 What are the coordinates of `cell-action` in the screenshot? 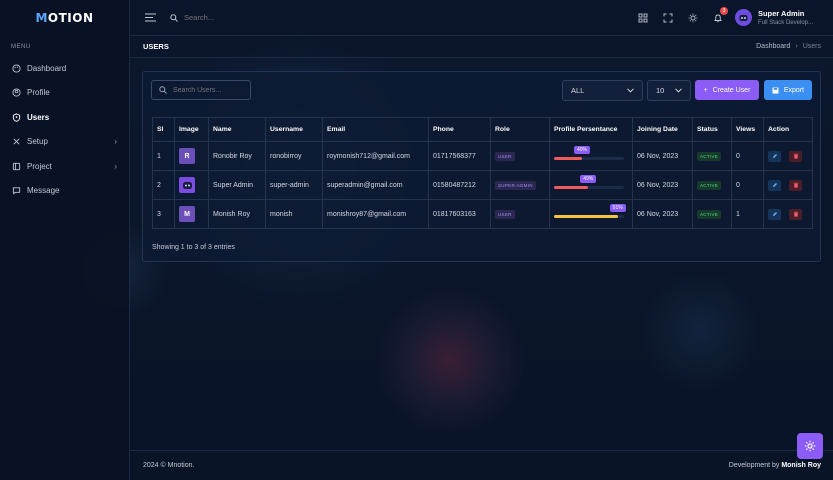 It's located at (788, 185).